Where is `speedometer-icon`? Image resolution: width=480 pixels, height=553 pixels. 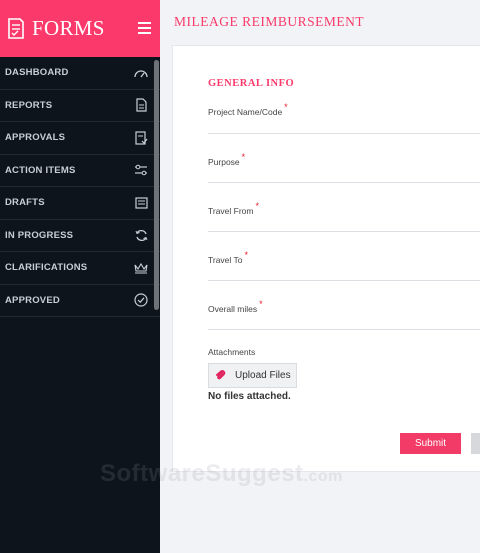 speedometer-icon is located at coordinates (141, 73).